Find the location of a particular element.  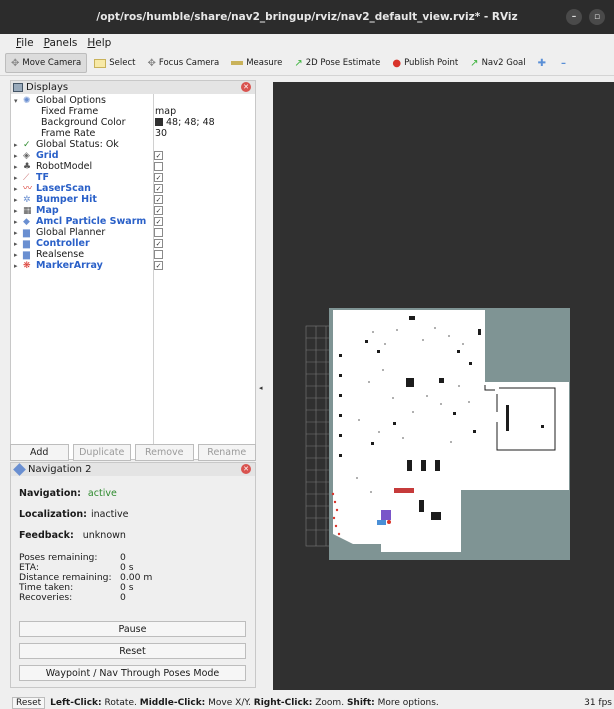

display-item-label: Map is located at coordinates (47, 210).